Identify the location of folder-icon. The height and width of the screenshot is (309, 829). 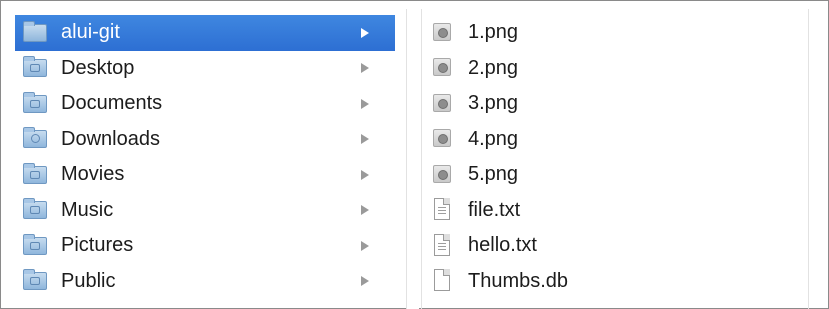
(35, 31).